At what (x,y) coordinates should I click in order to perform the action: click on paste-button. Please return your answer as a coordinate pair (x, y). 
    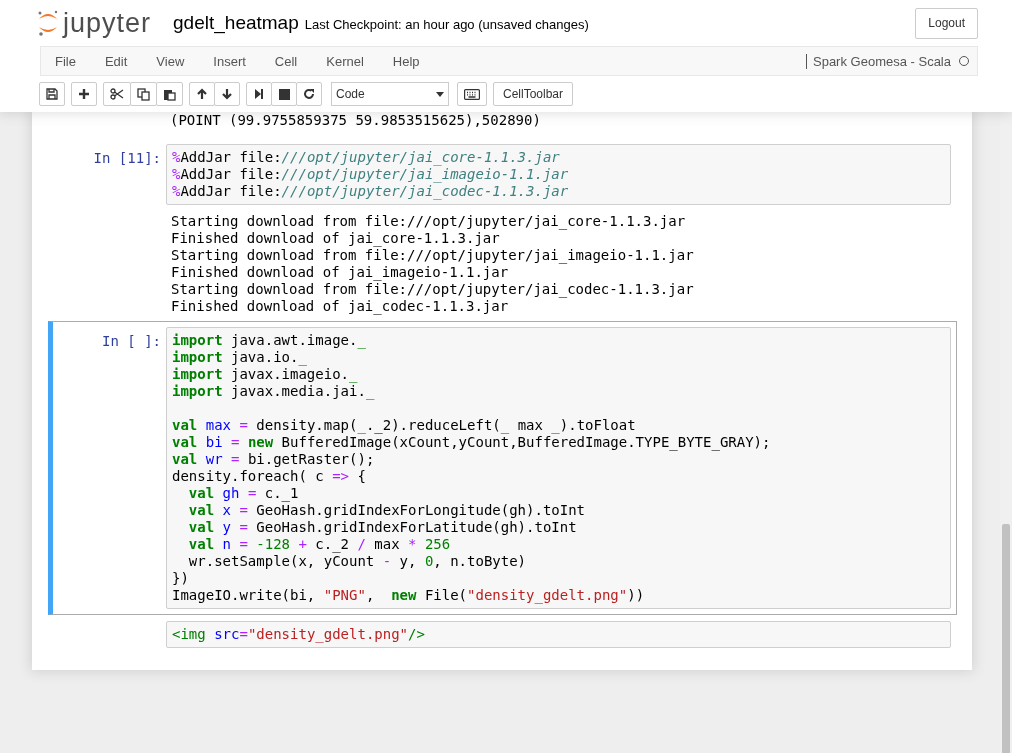
    Looking at the image, I should click on (169, 94).